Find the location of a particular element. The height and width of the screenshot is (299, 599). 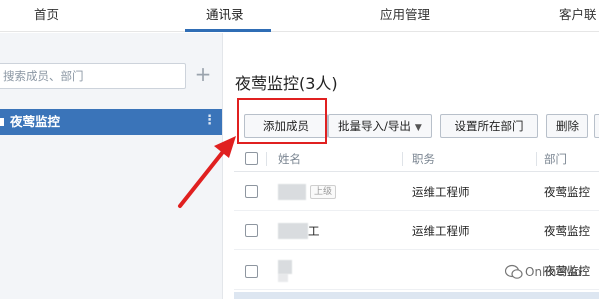

table-footer-band is located at coordinates (416, 295).